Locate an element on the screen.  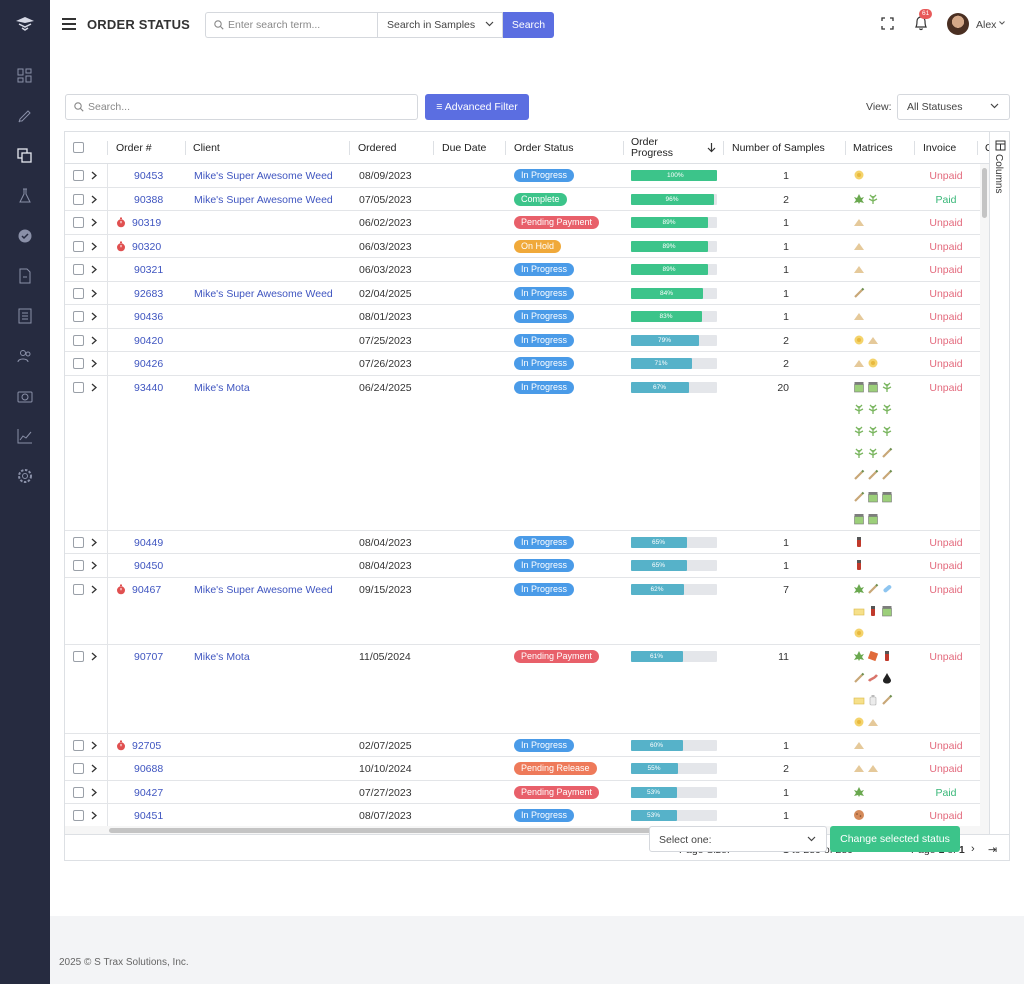
select-all-checkbox is located at coordinates (78, 147).